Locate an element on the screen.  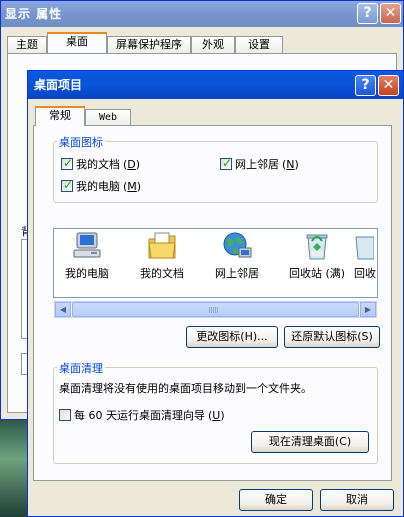
cleanup-description: 桌面清理将没有使用的桌面项目移动到一个文件夹。 is located at coordinates (185, 388).